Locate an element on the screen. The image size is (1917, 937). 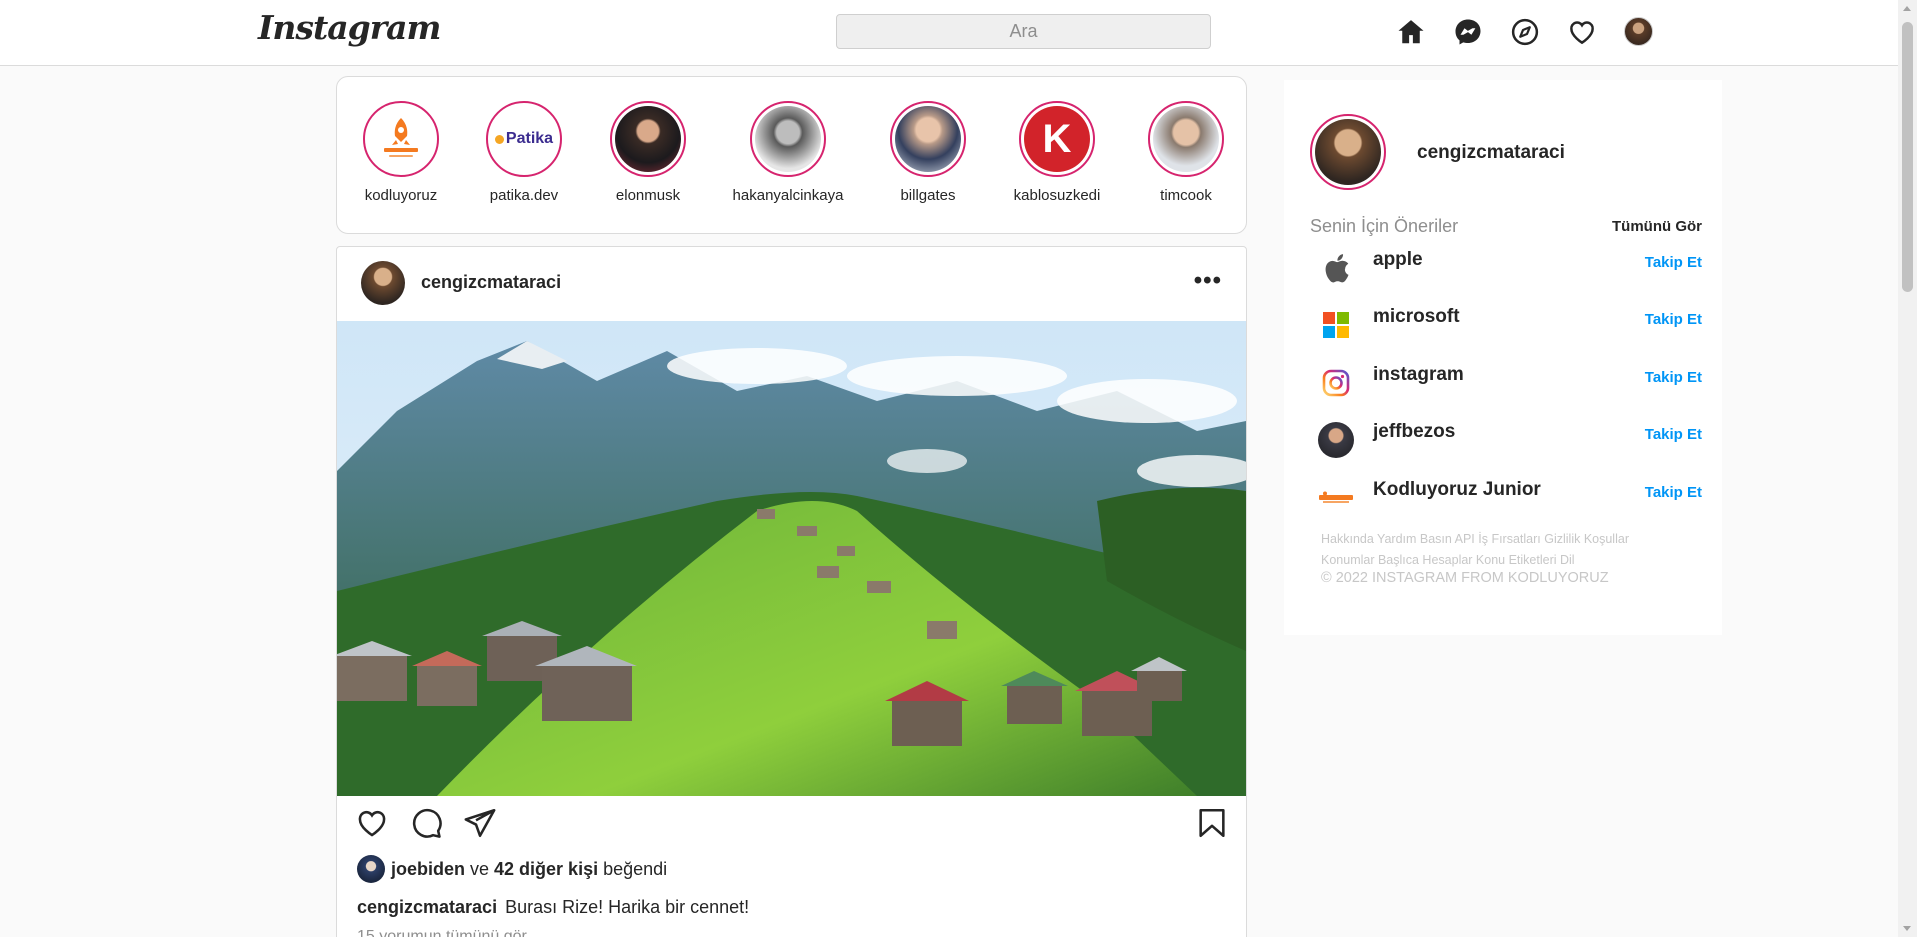
profile-avatar is located at coordinates (1638, 31).